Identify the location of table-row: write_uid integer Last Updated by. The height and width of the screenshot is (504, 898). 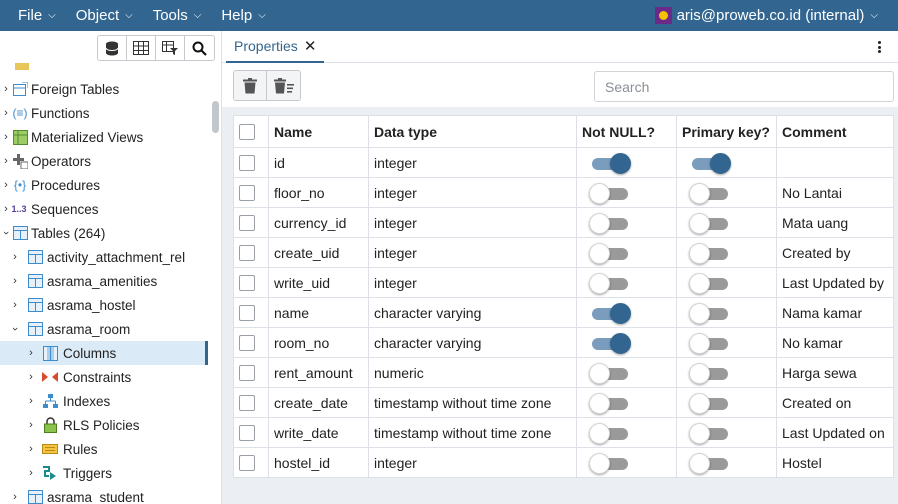
(563, 282).